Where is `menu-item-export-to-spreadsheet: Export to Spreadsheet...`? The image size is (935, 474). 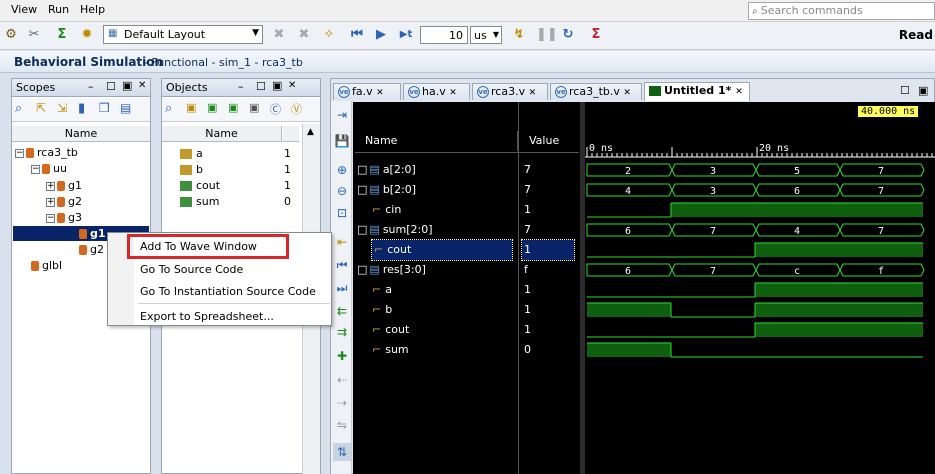
menu-item-export-to-spreadsheet: Export to Spreadsheet... is located at coordinates (207, 316).